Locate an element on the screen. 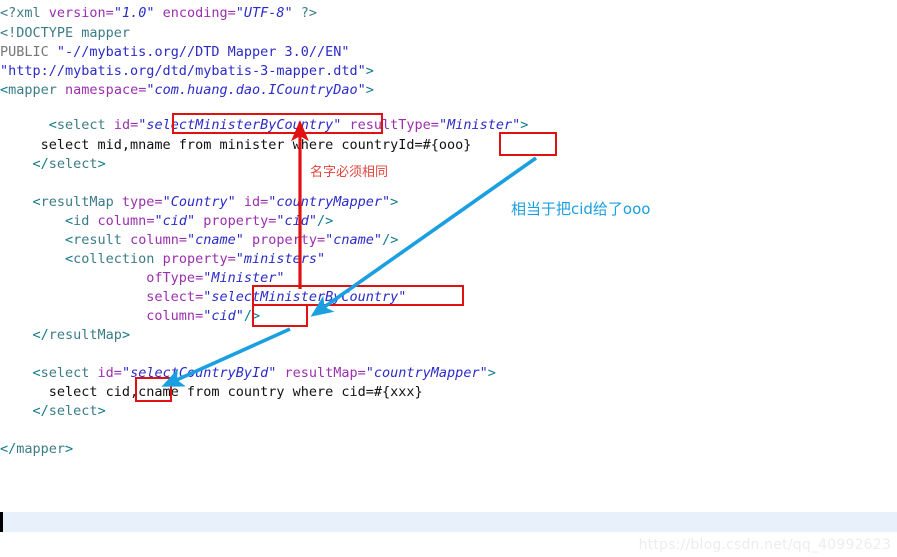  value-id-property: "cid" is located at coordinates (297, 221).